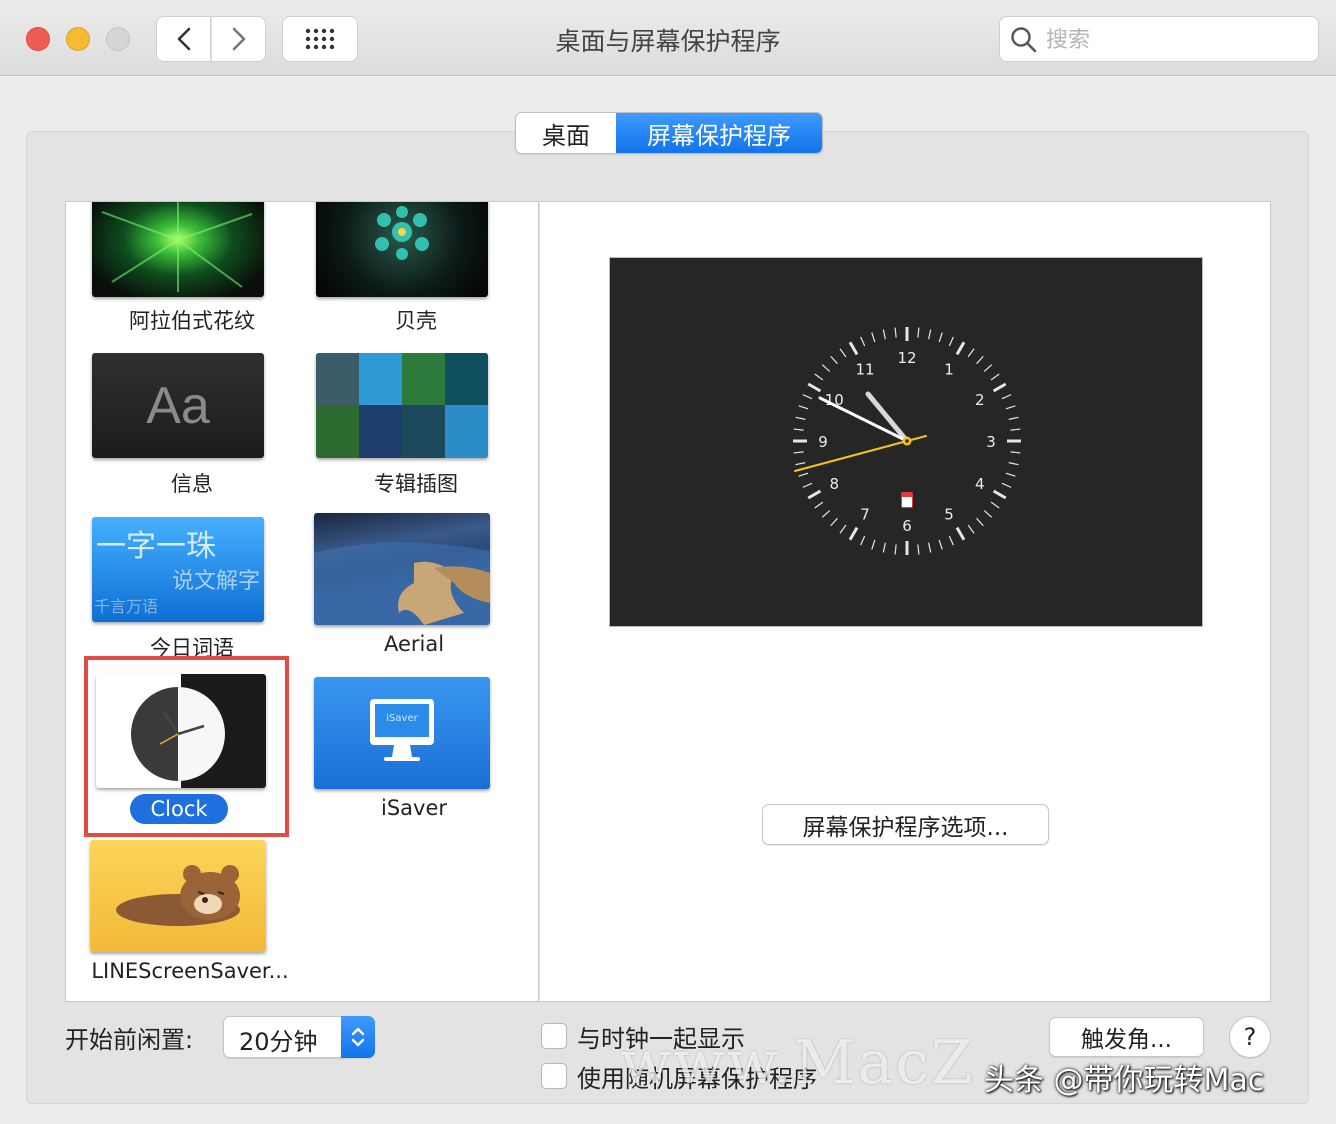 The width and height of the screenshot is (1336, 1124). What do you see at coordinates (1024, 40) in the screenshot?
I see `search-icon` at bounding box center [1024, 40].